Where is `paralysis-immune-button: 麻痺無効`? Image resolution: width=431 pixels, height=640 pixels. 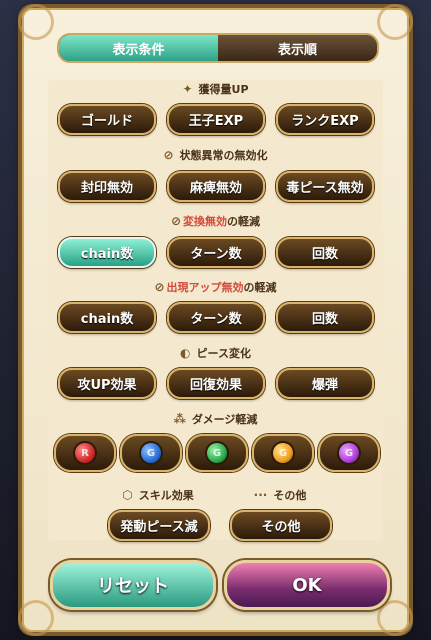 paralysis-immune-button: 麻痺無効 is located at coordinates (216, 186).